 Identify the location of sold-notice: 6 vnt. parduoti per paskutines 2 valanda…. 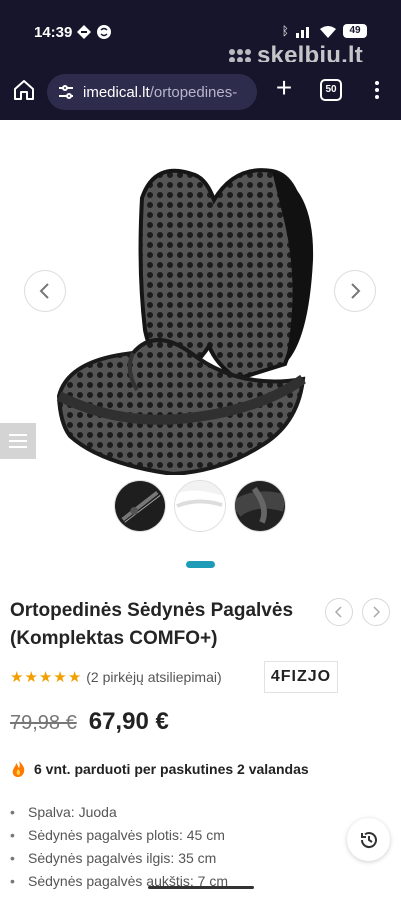
(159, 769).